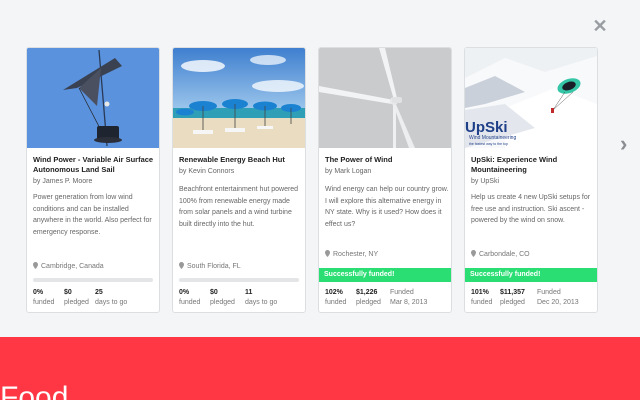  Describe the element at coordinates (72, 266) in the screenshot. I see `location-label: Cambridge, Canada` at that location.